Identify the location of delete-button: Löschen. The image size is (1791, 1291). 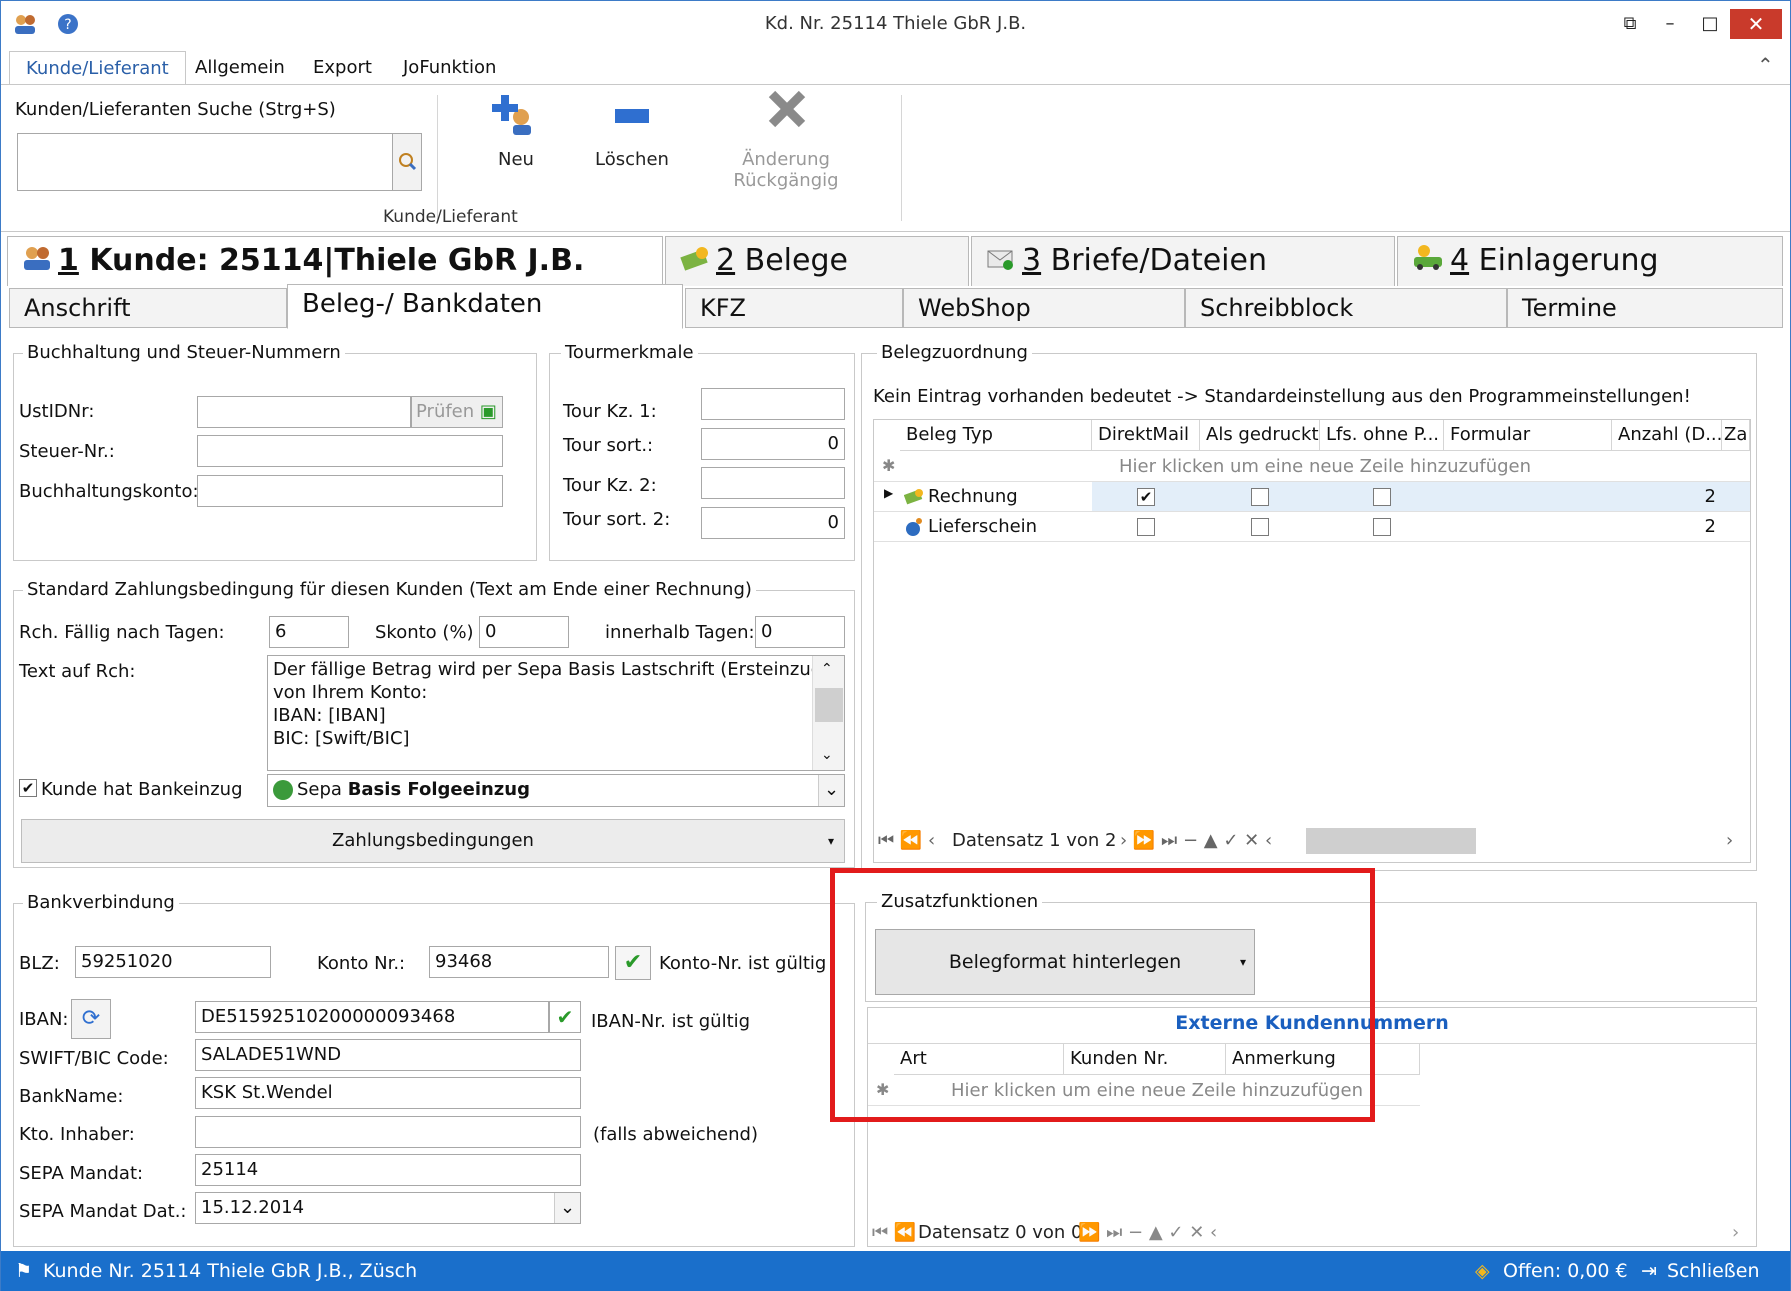
(632, 159).